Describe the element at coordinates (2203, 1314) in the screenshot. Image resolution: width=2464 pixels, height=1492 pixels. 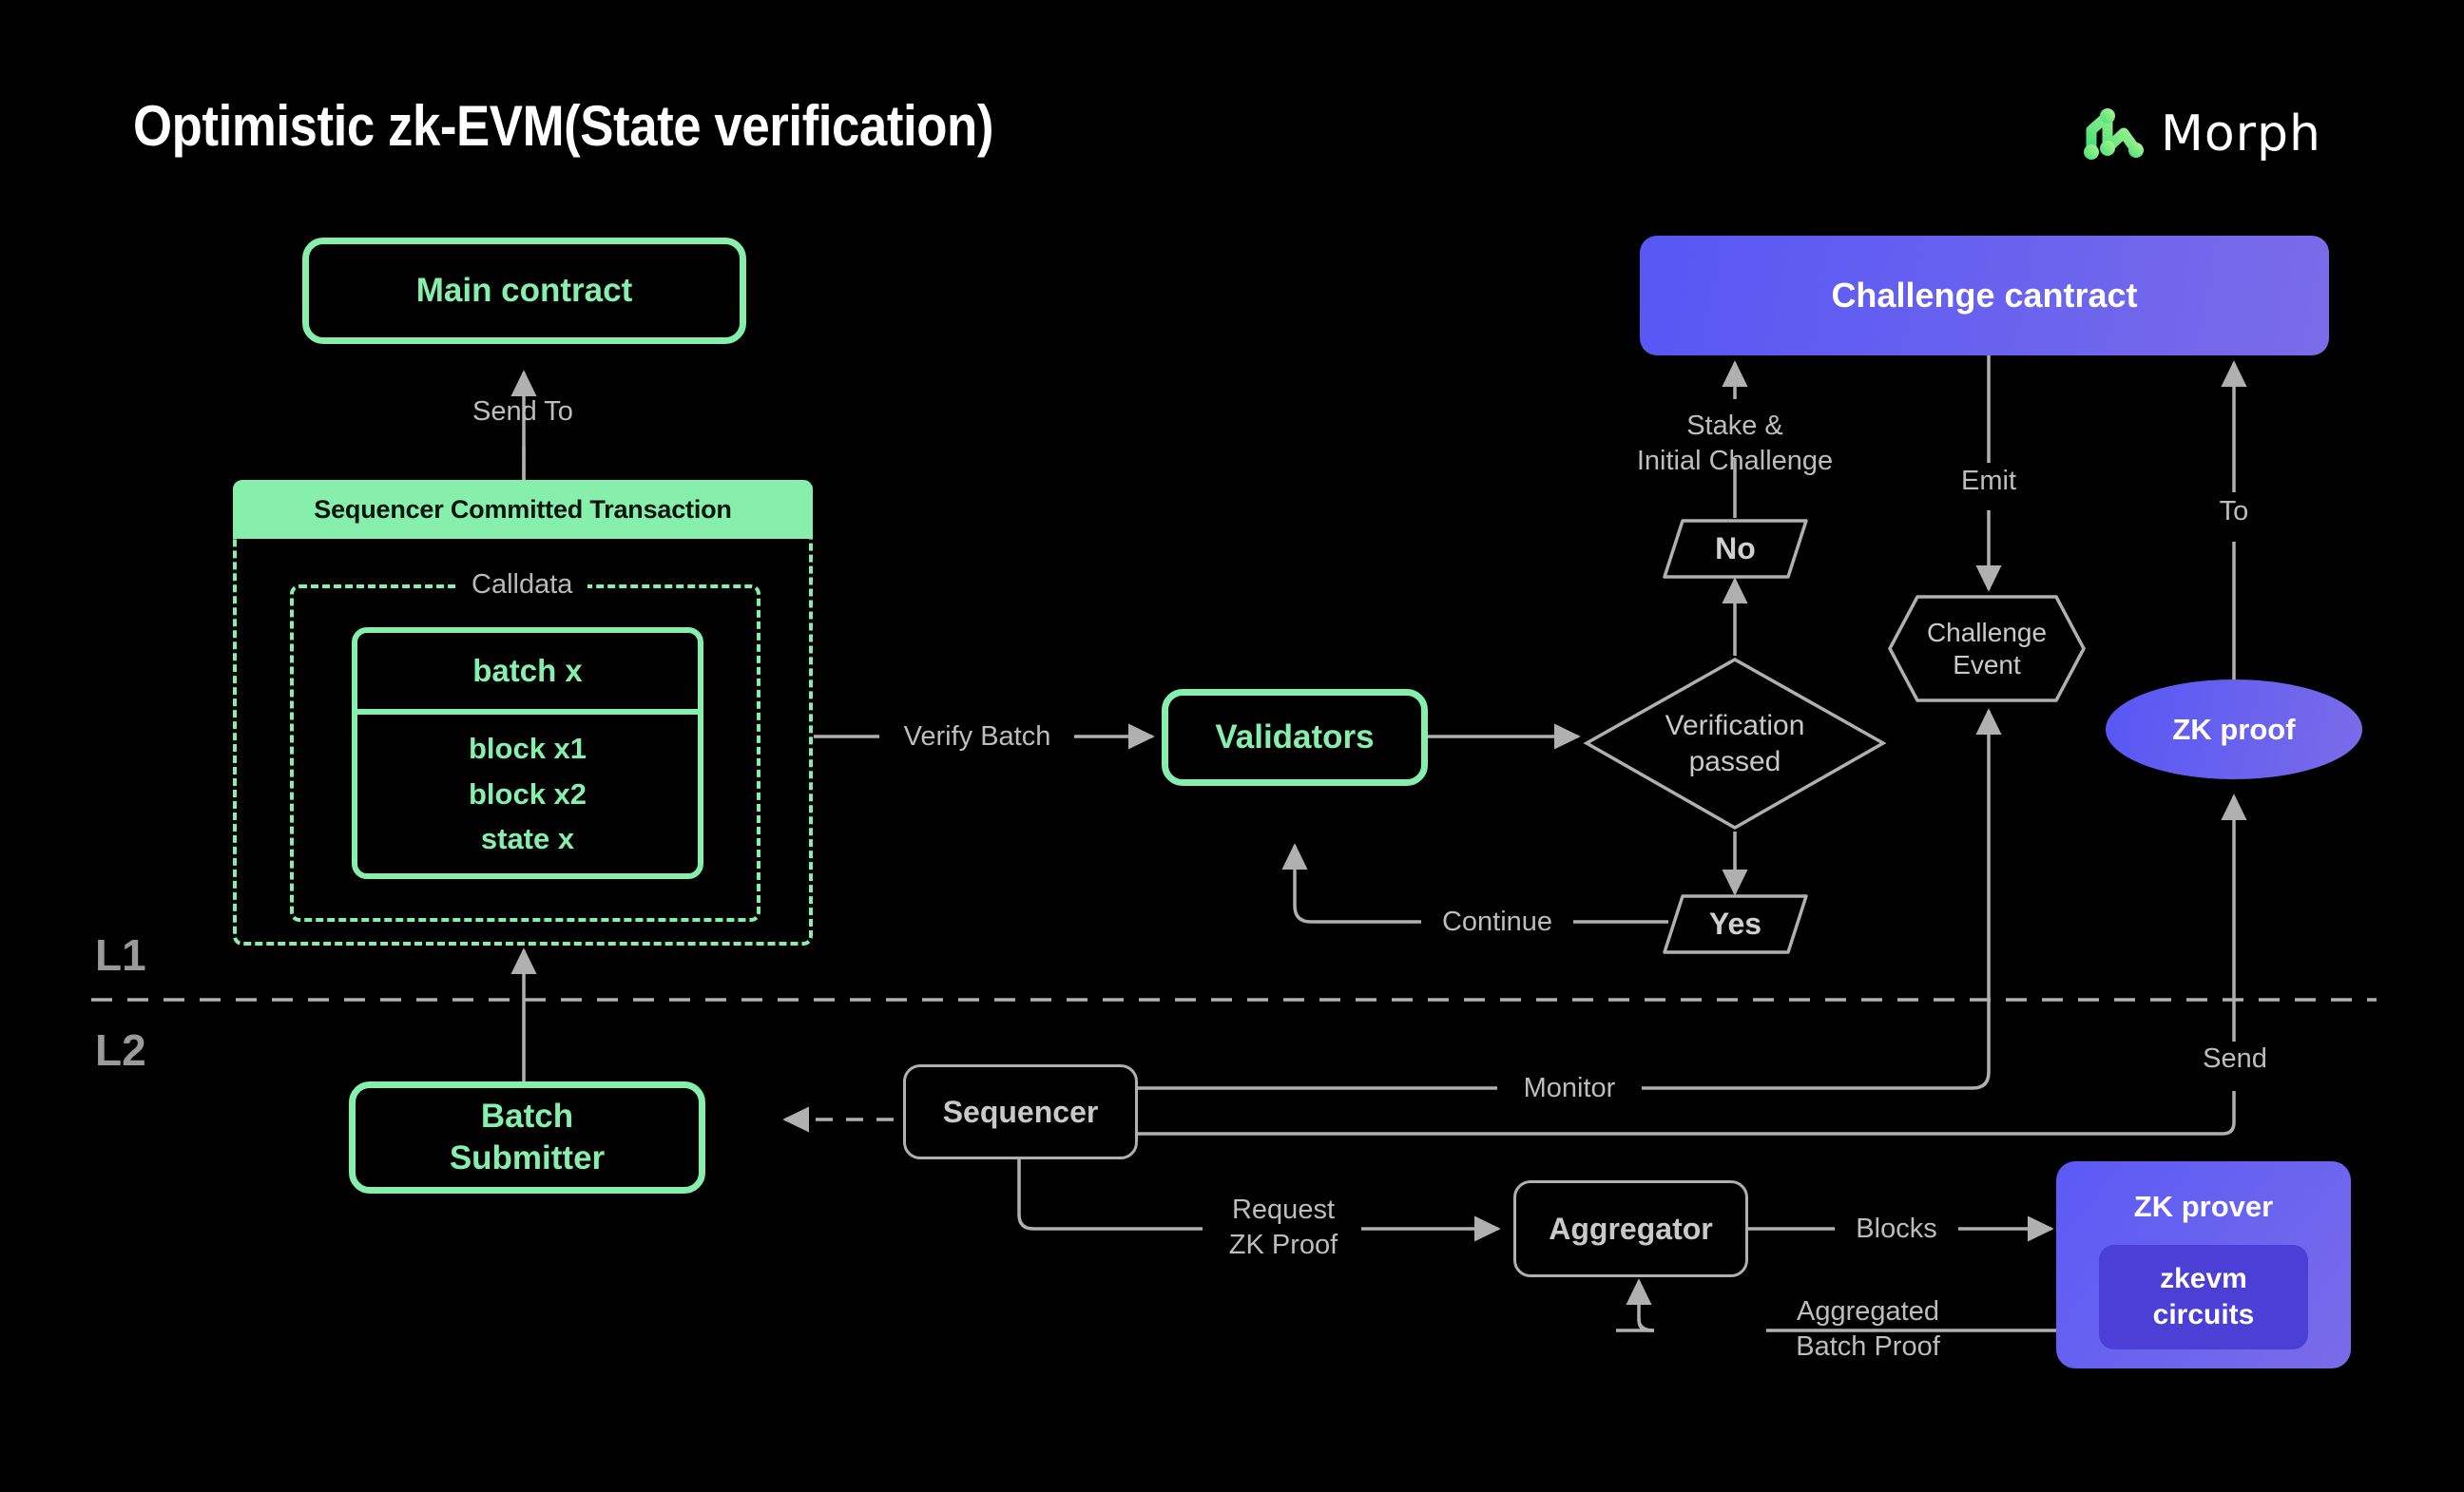
I see `zkevm-circuits-line2: circuits` at that location.